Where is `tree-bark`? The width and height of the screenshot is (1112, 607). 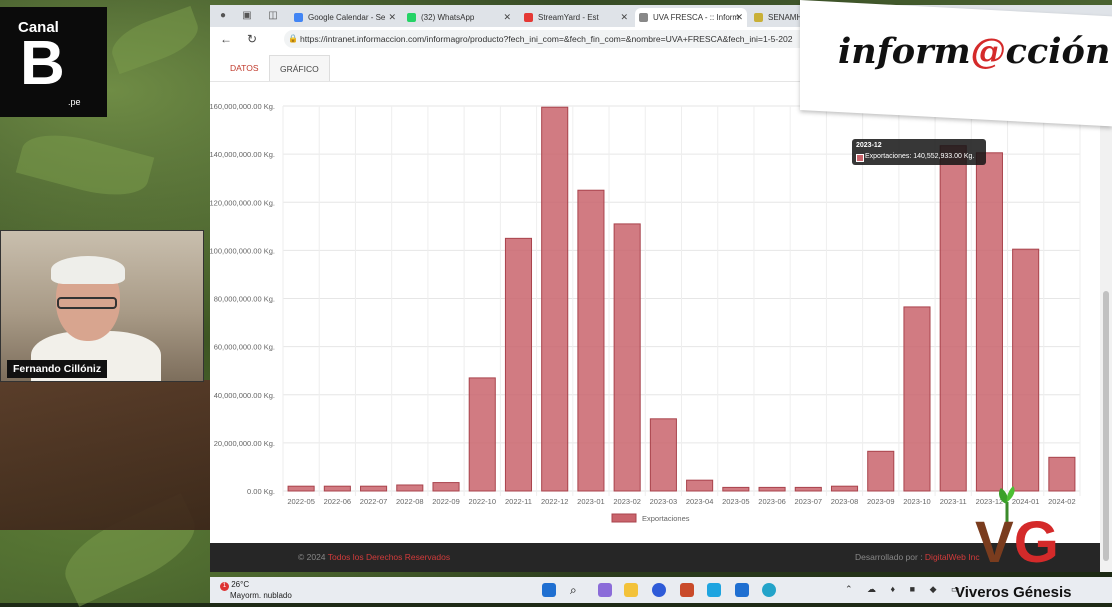 tree-bark is located at coordinates (107, 455).